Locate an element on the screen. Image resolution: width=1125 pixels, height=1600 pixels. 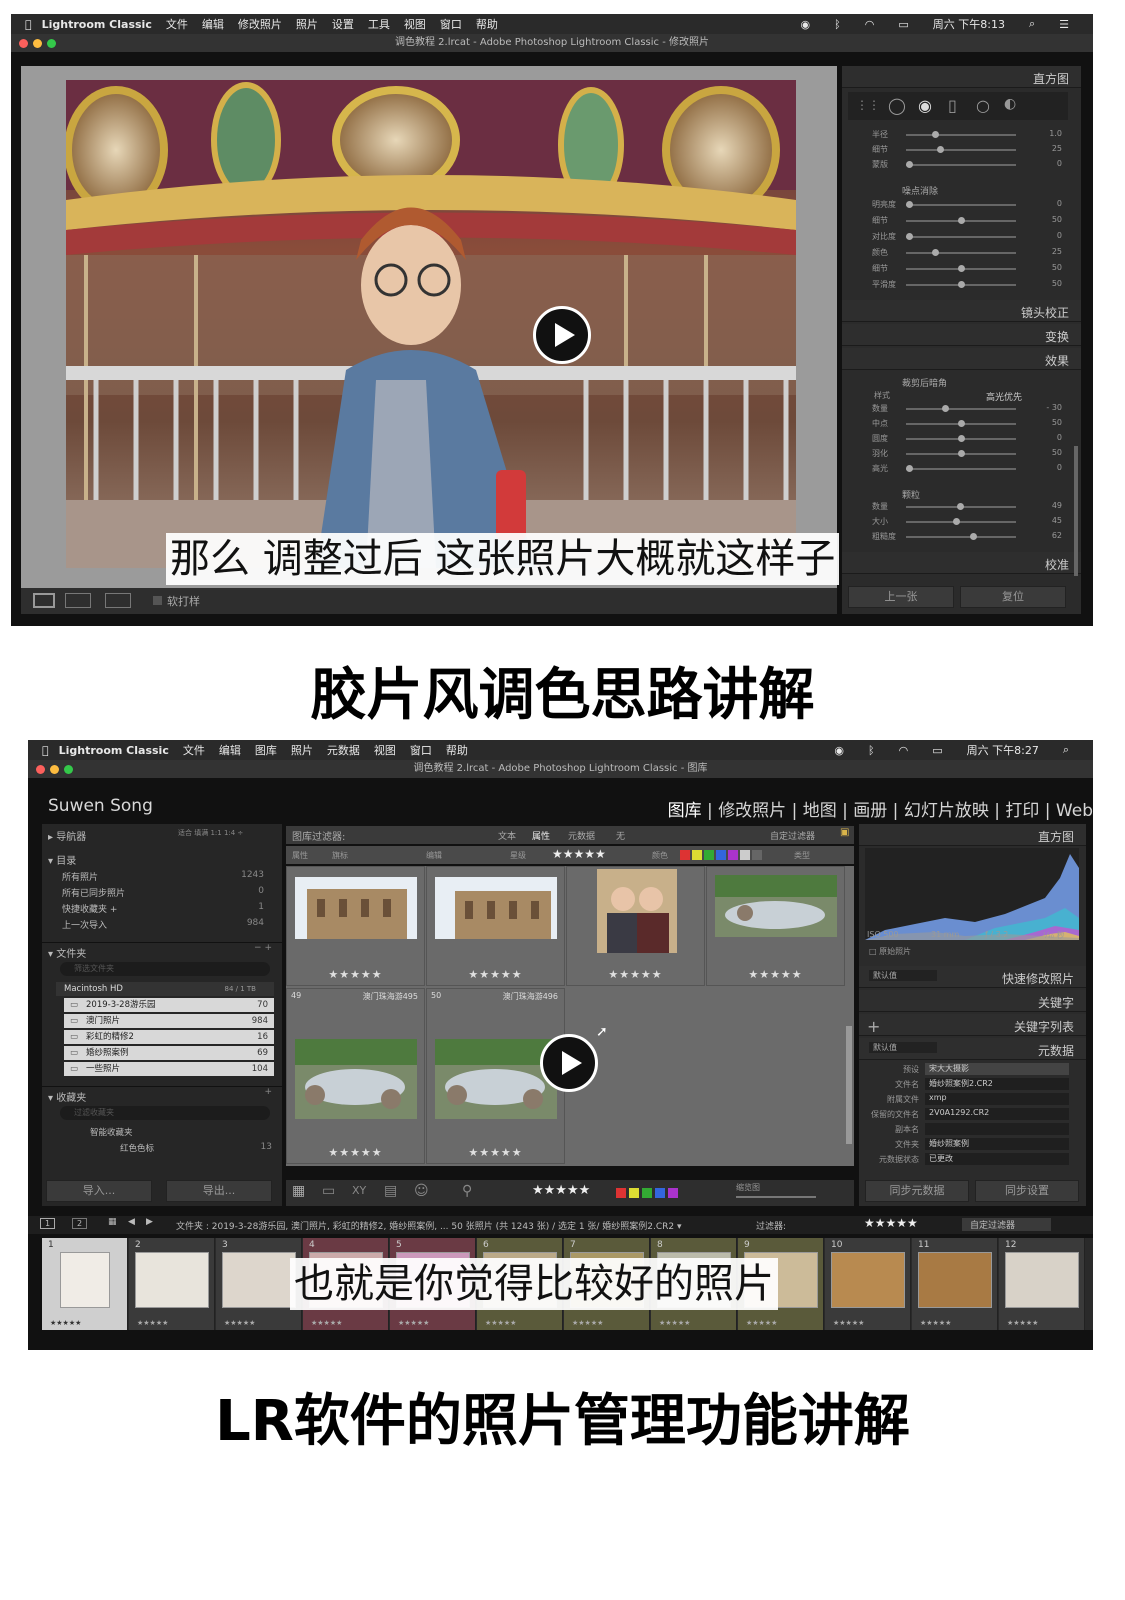
rating-filter-stars: ★★★★★ is located at coordinates (579, 854).